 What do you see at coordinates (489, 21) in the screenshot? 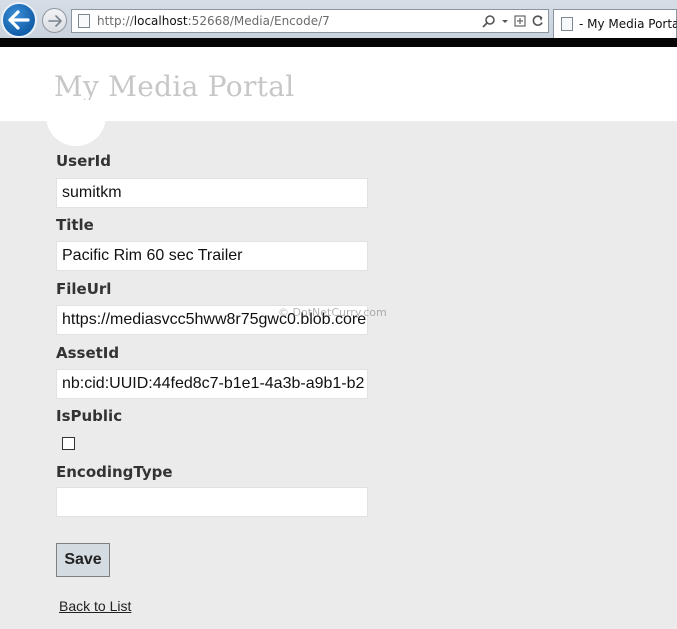
I see `search-icon` at bounding box center [489, 21].